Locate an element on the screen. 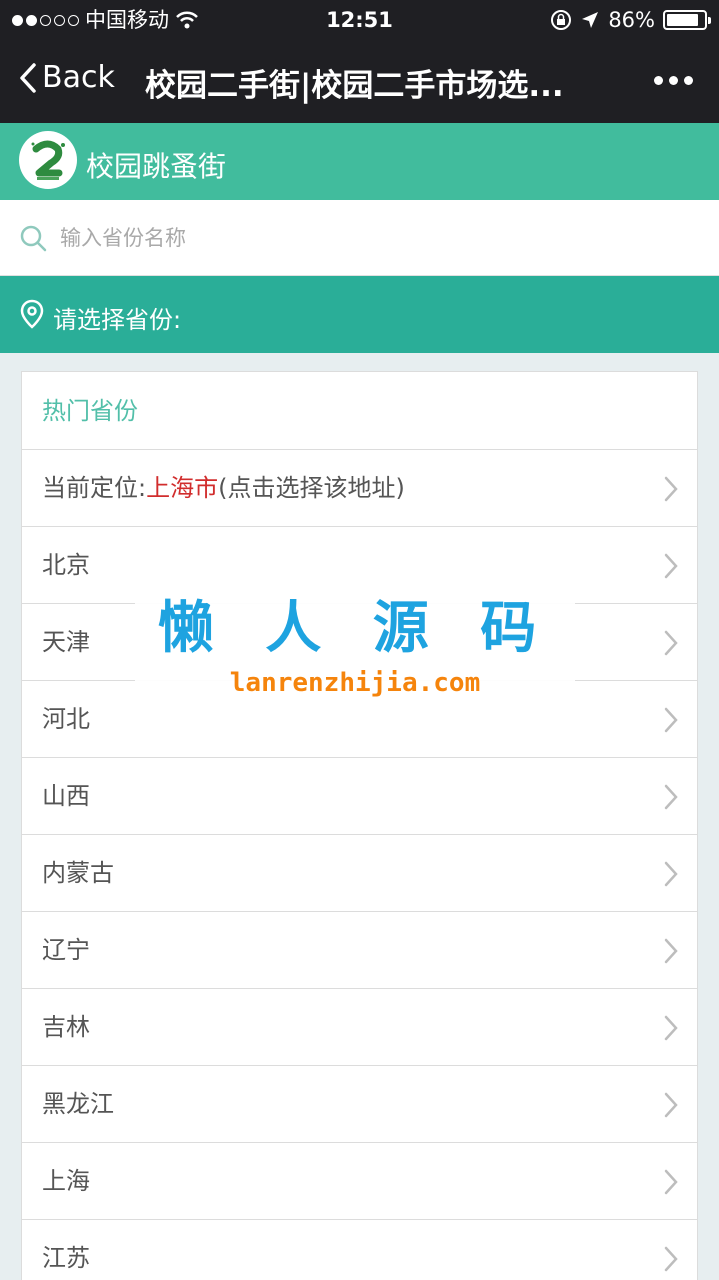 The height and width of the screenshot is (1280, 719). chevron-left-icon is located at coordinates (28, 77).